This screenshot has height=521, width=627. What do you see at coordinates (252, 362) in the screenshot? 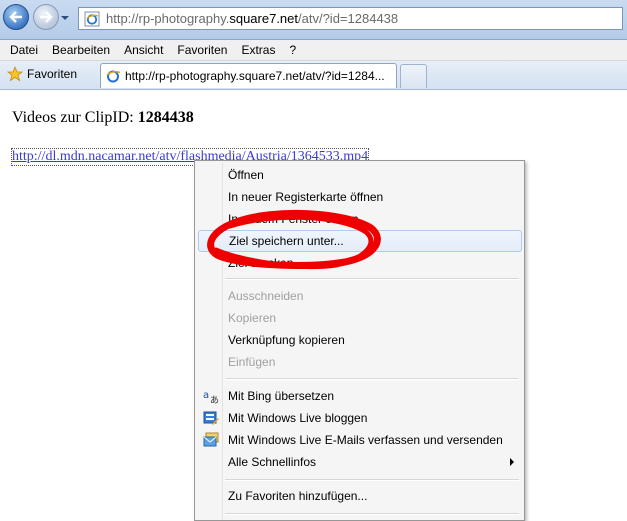
I see `menu-item-paste: Einfügen` at bounding box center [252, 362].